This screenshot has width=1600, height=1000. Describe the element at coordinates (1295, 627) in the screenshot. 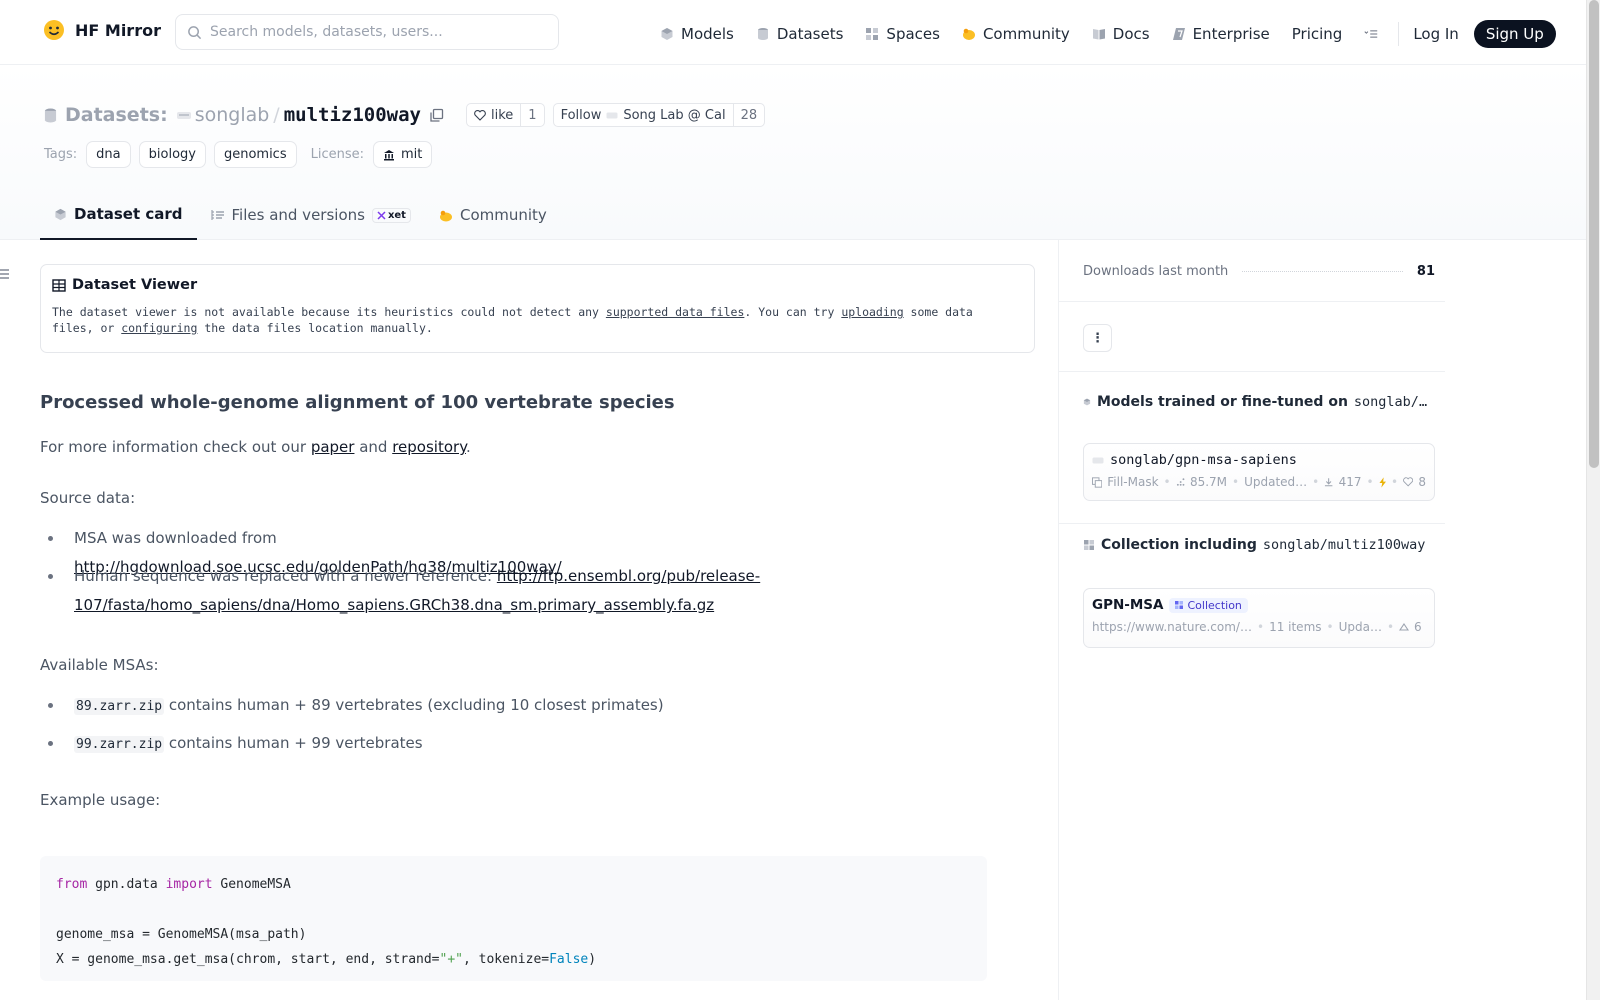

I see `collection-items: 11 items` at that location.